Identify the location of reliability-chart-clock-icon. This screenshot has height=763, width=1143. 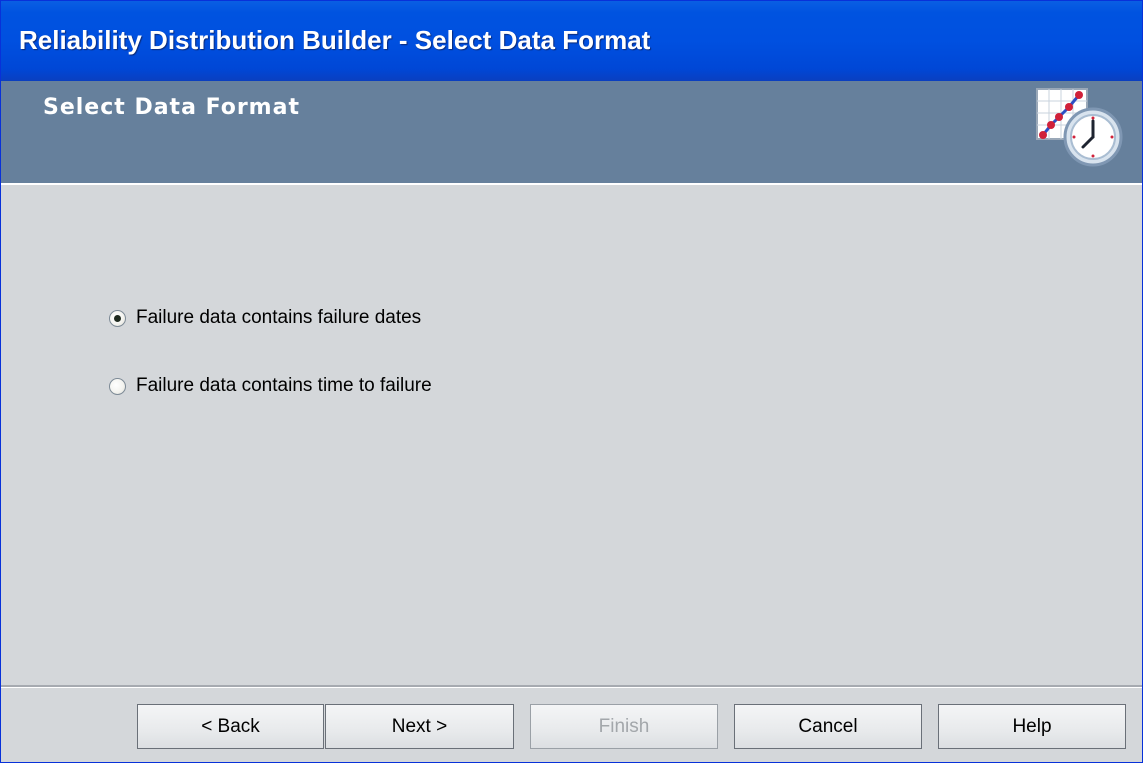
(1079, 125).